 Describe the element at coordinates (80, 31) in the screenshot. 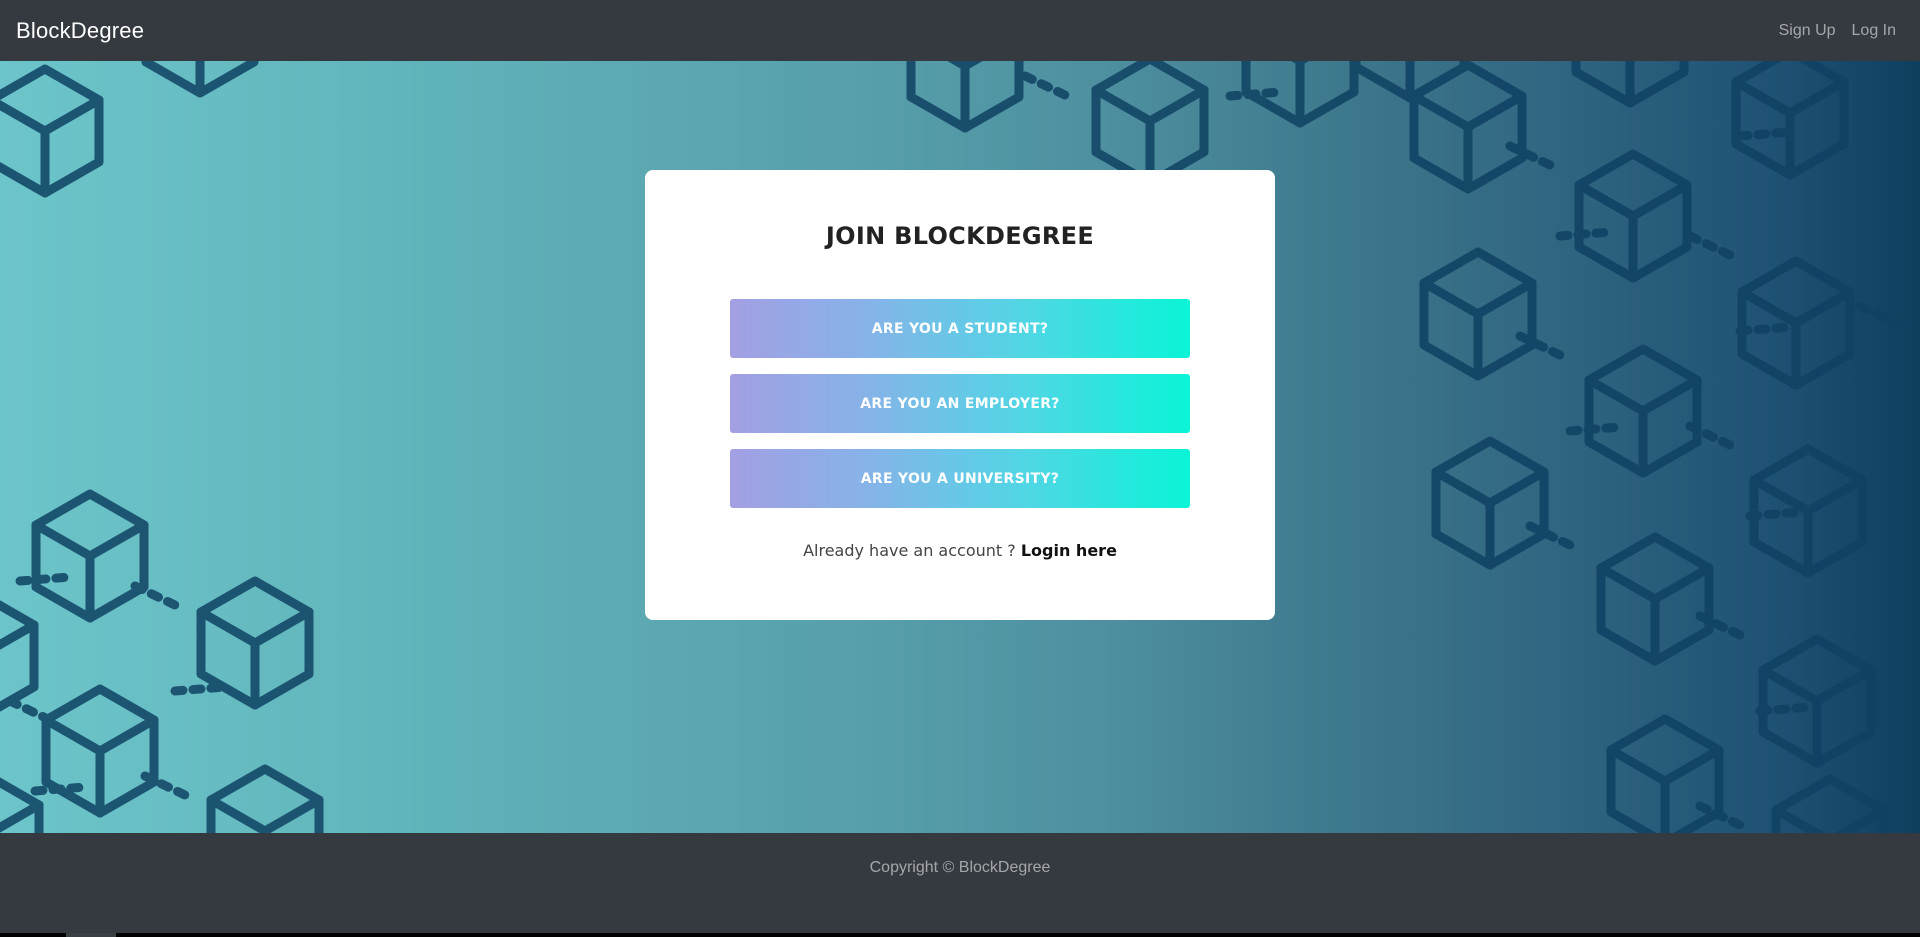

I see `brand-logo-link: BlockDegree` at that location.